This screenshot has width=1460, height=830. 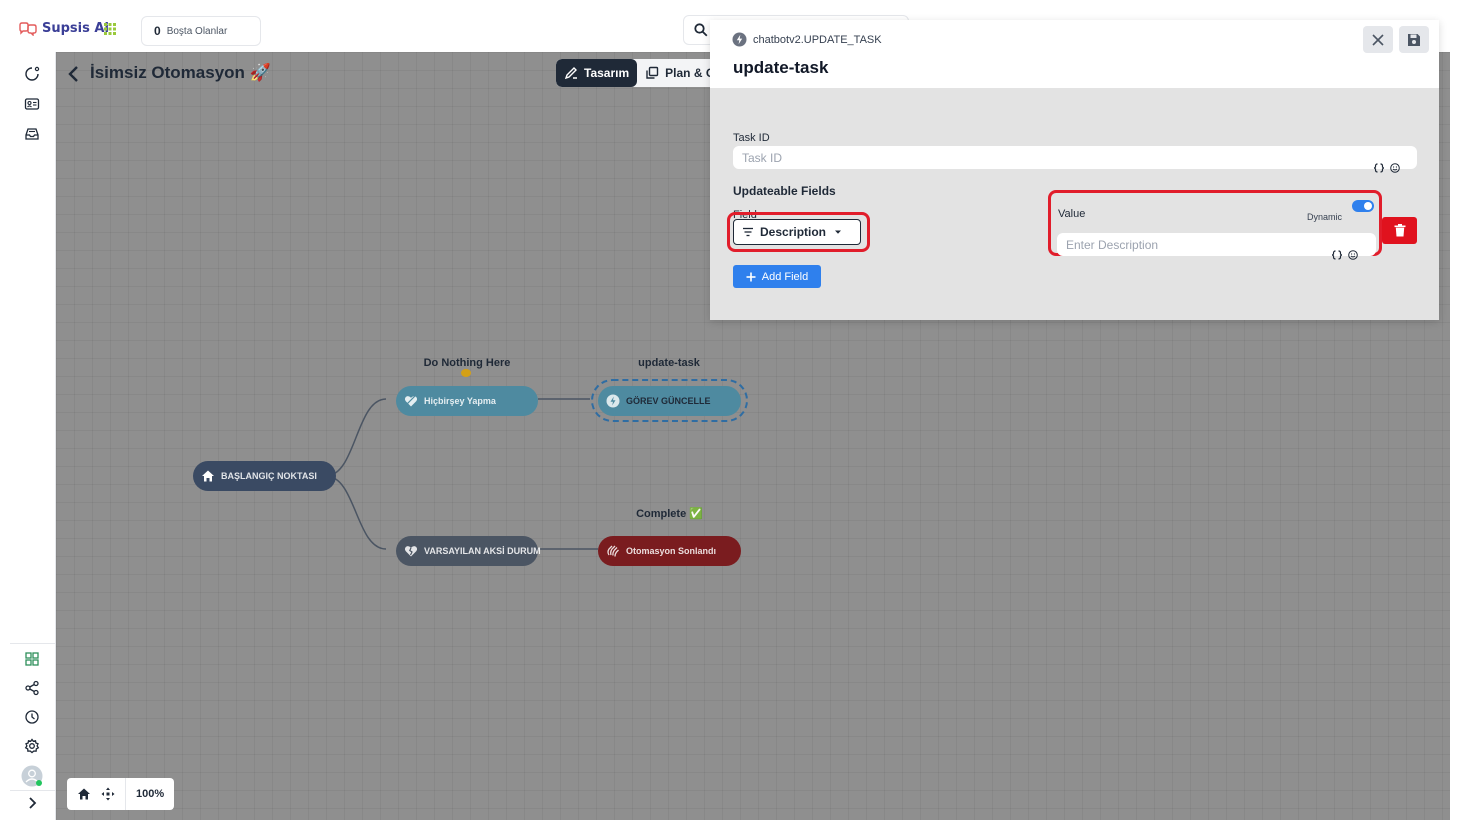 I want to click on user-avatar, so click(x=32, y=776).